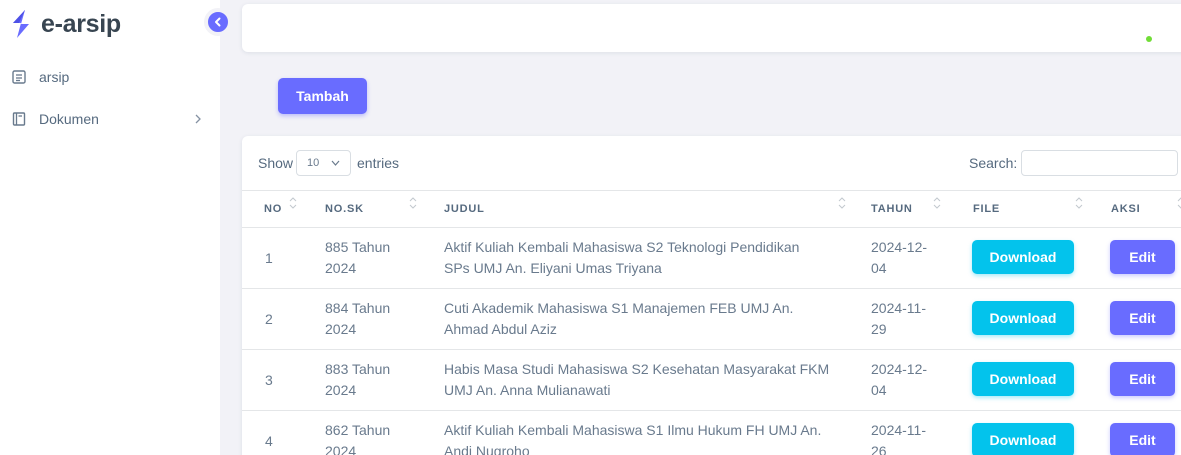 The height and width of the screenshot is (455, 1181). I want to click on sidebar-item-dokumen: Dokumen, so click(107, 119).